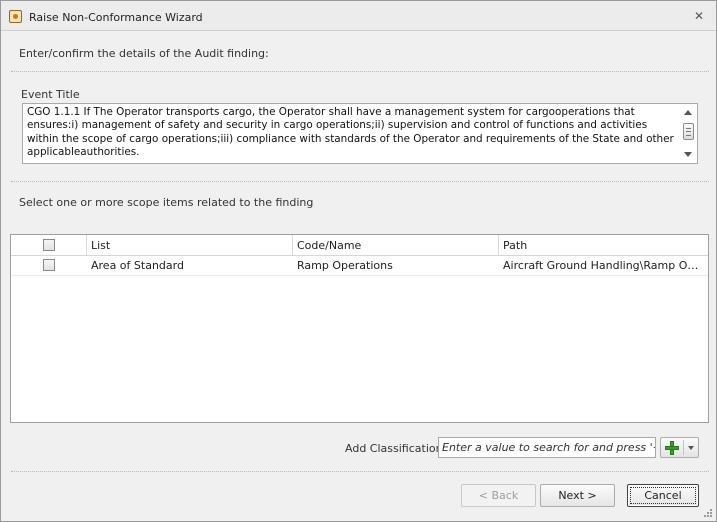 The width and height of the screenshot is (717, 522). Describe the element at coordinates (688, 112) in the screenshot. I see `scroll-up-icon` at that location.